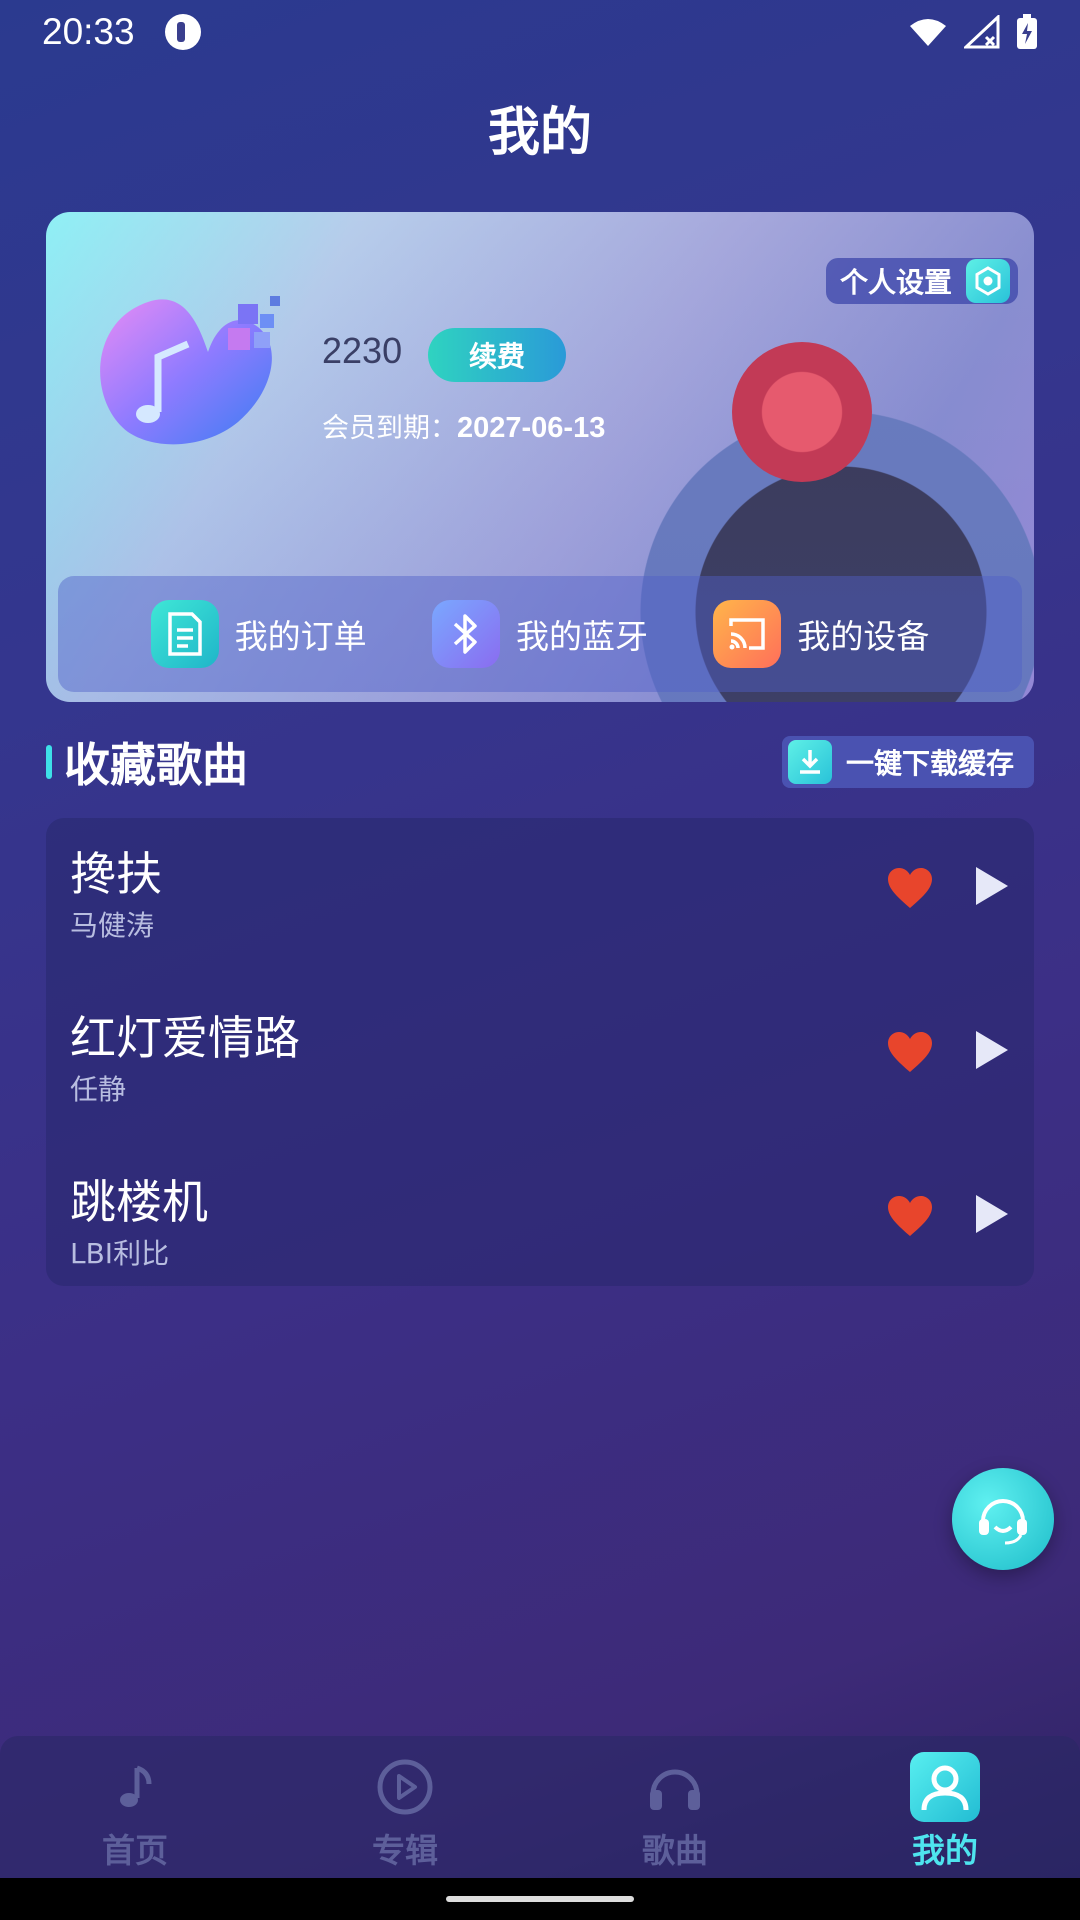  I want to click on expiry-label: 会员到期：, so click(389, 428).